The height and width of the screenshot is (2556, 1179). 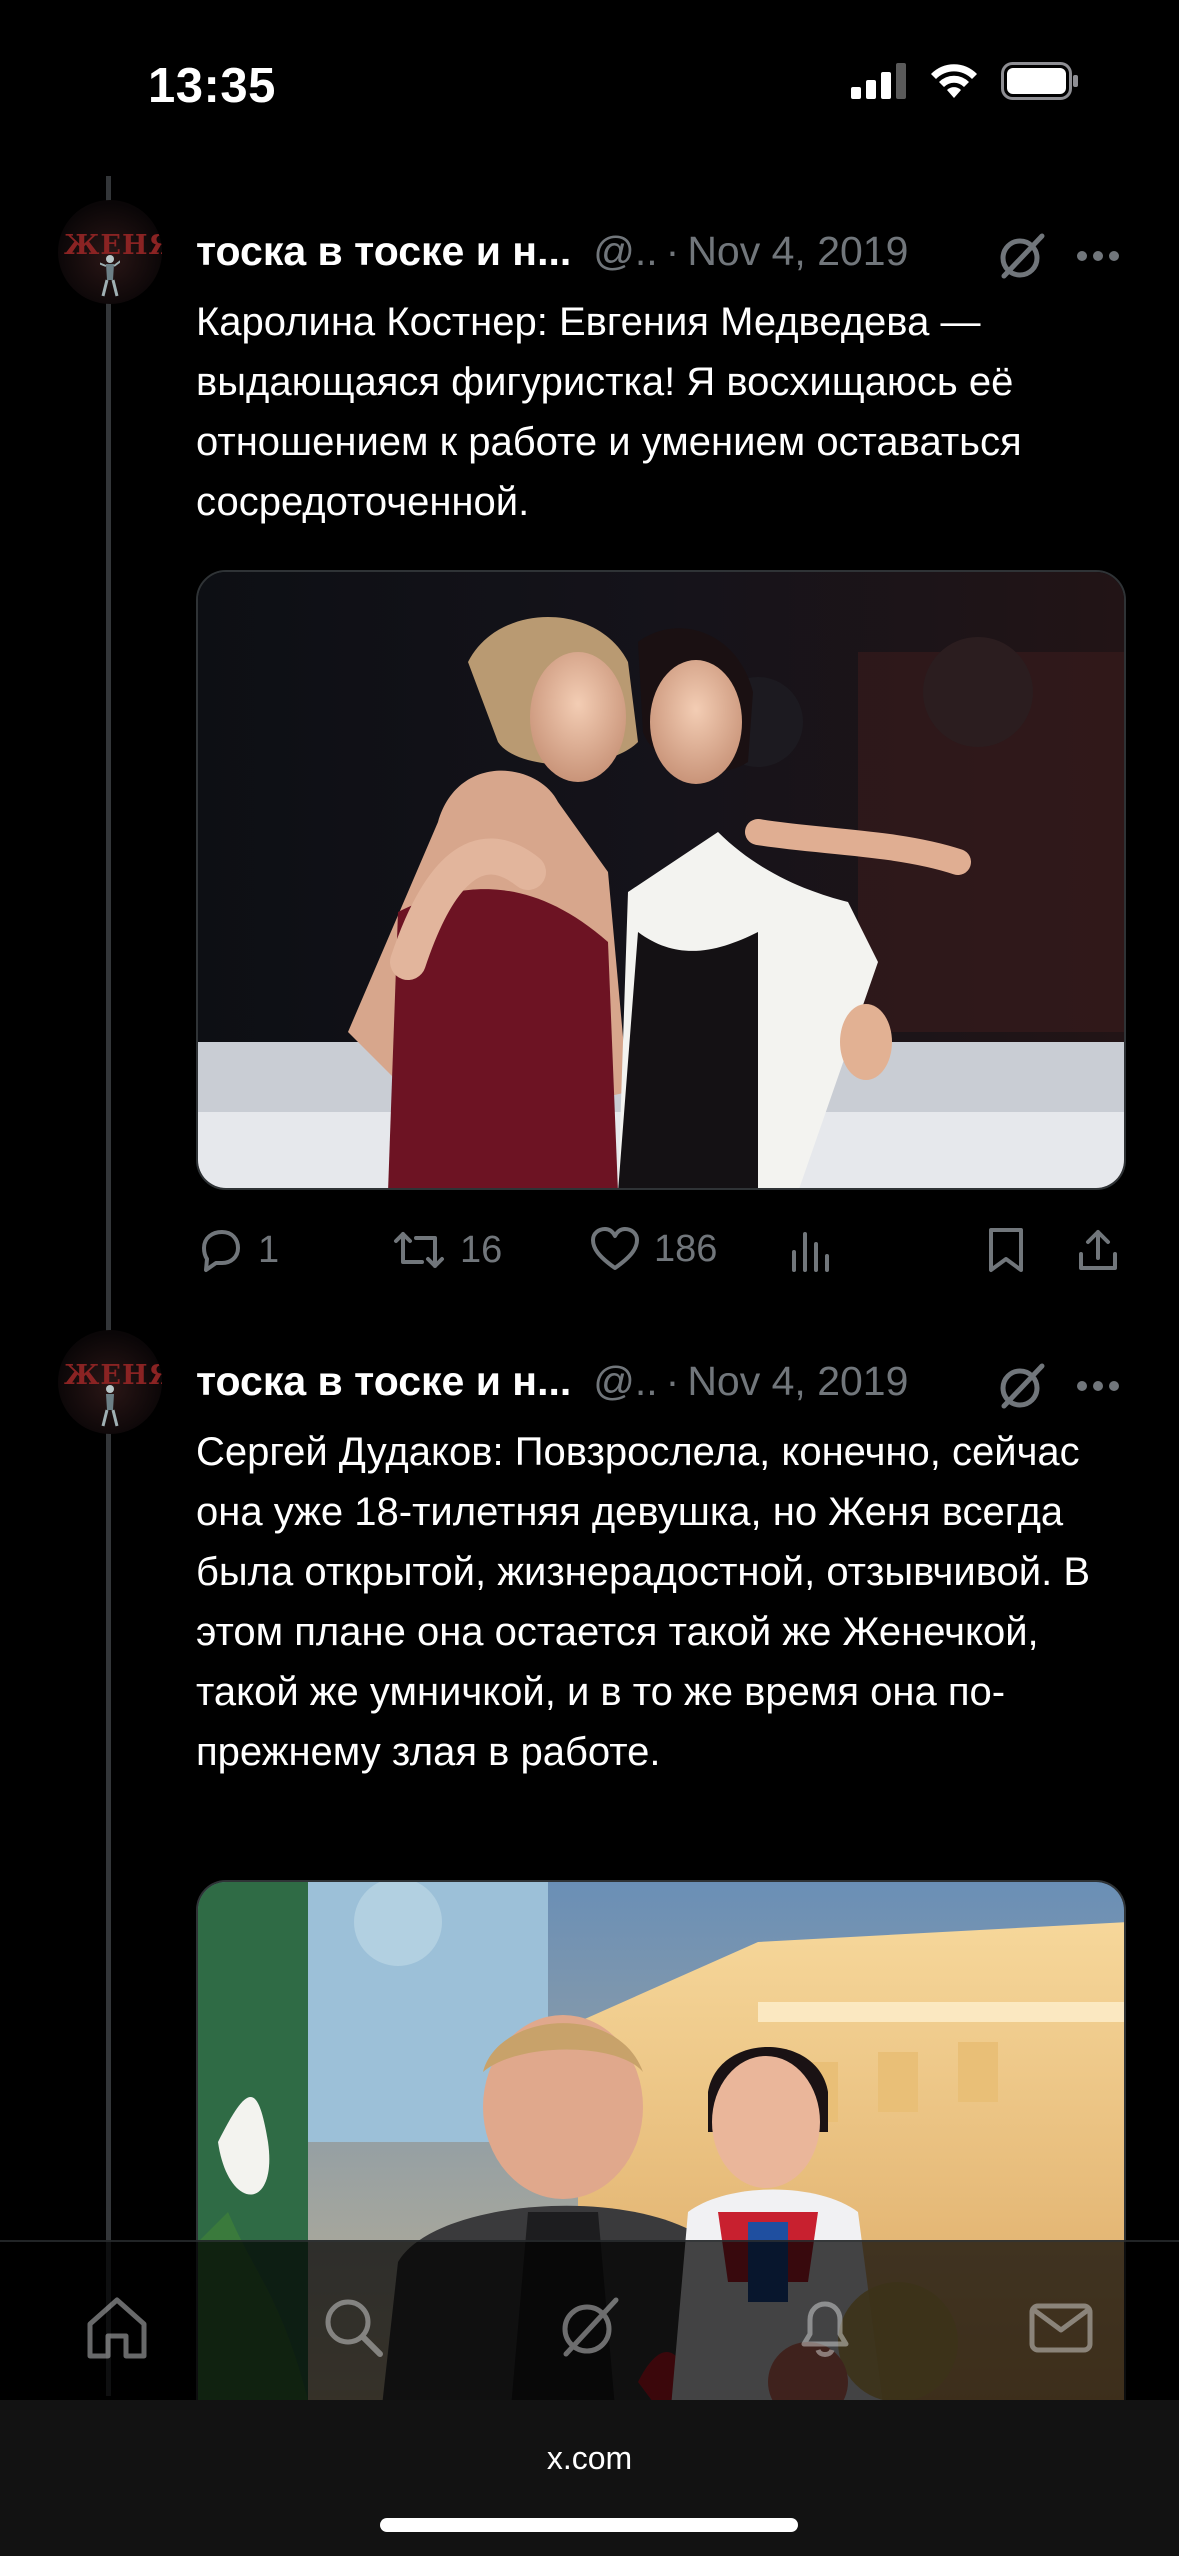 I want to click on home-indicator, so click(x=589, y=2525).